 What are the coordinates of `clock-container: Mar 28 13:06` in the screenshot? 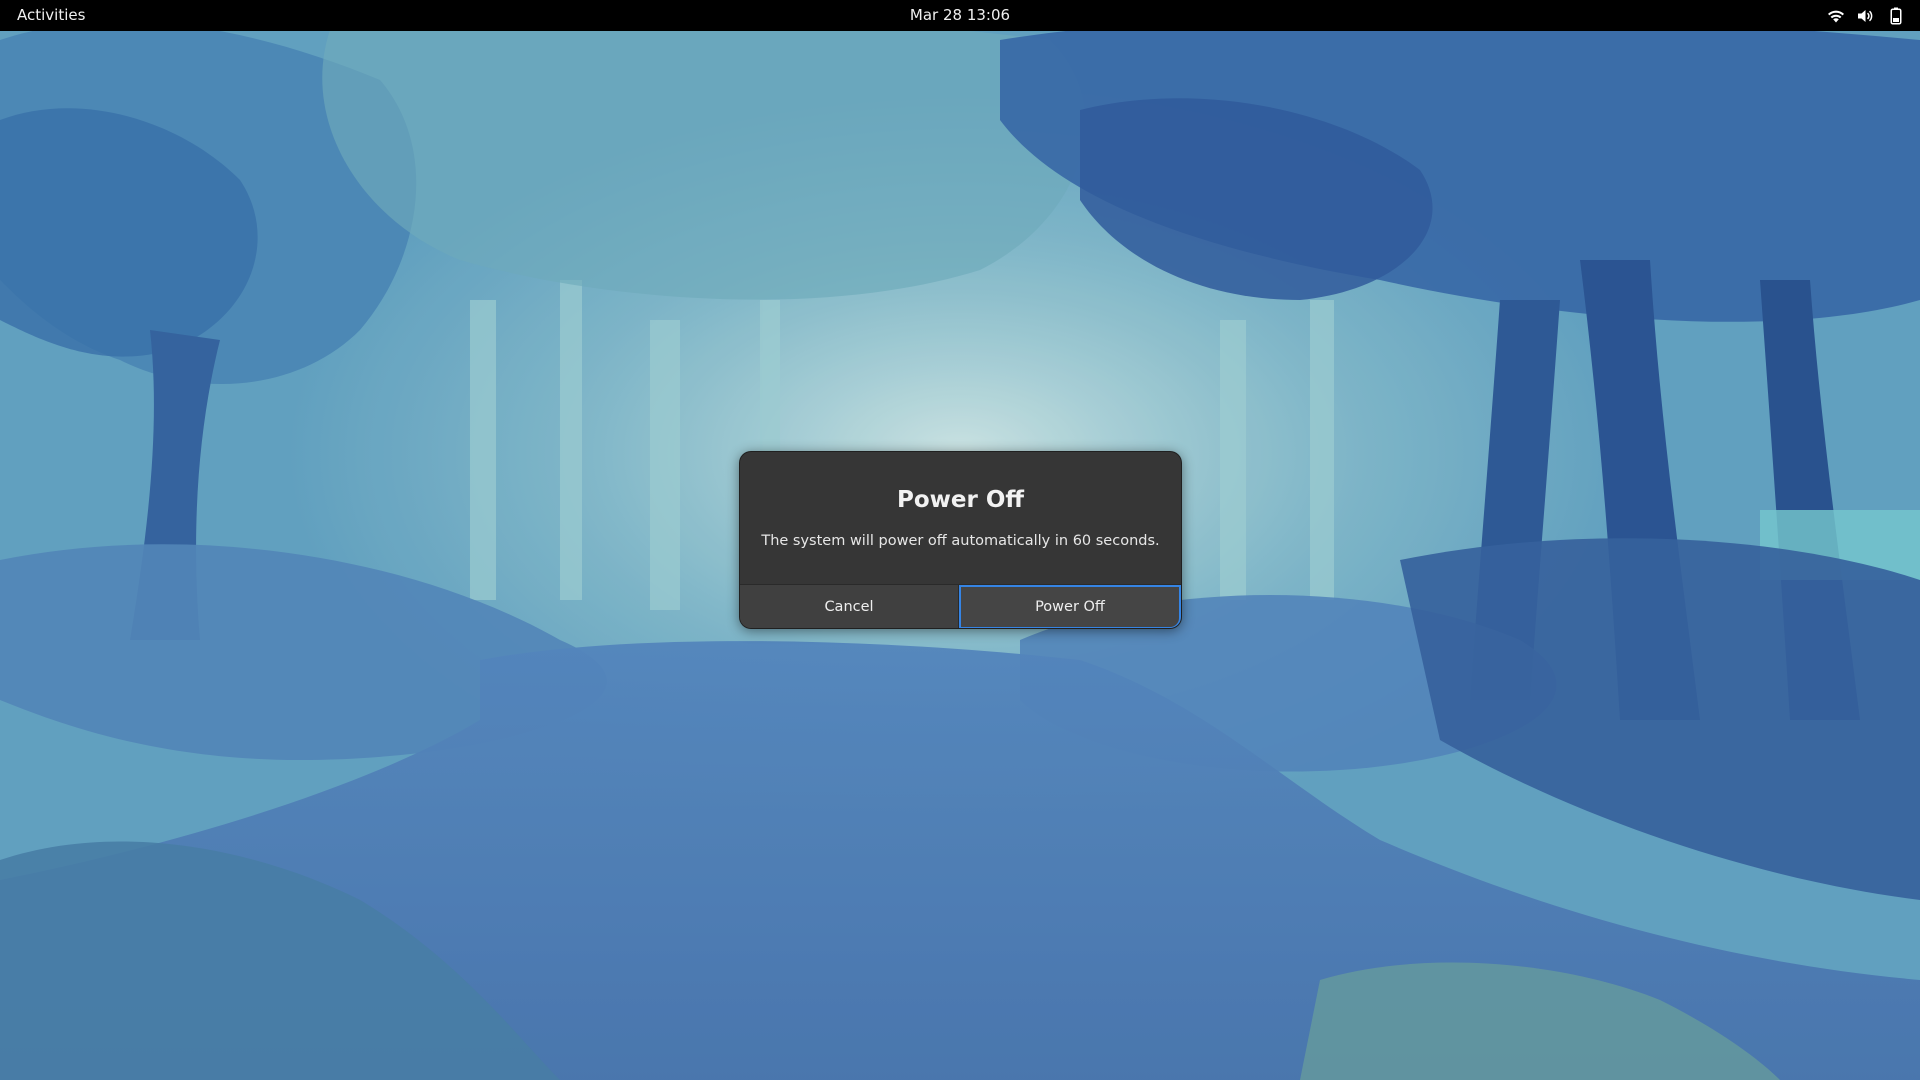 It's located at (960, 15).